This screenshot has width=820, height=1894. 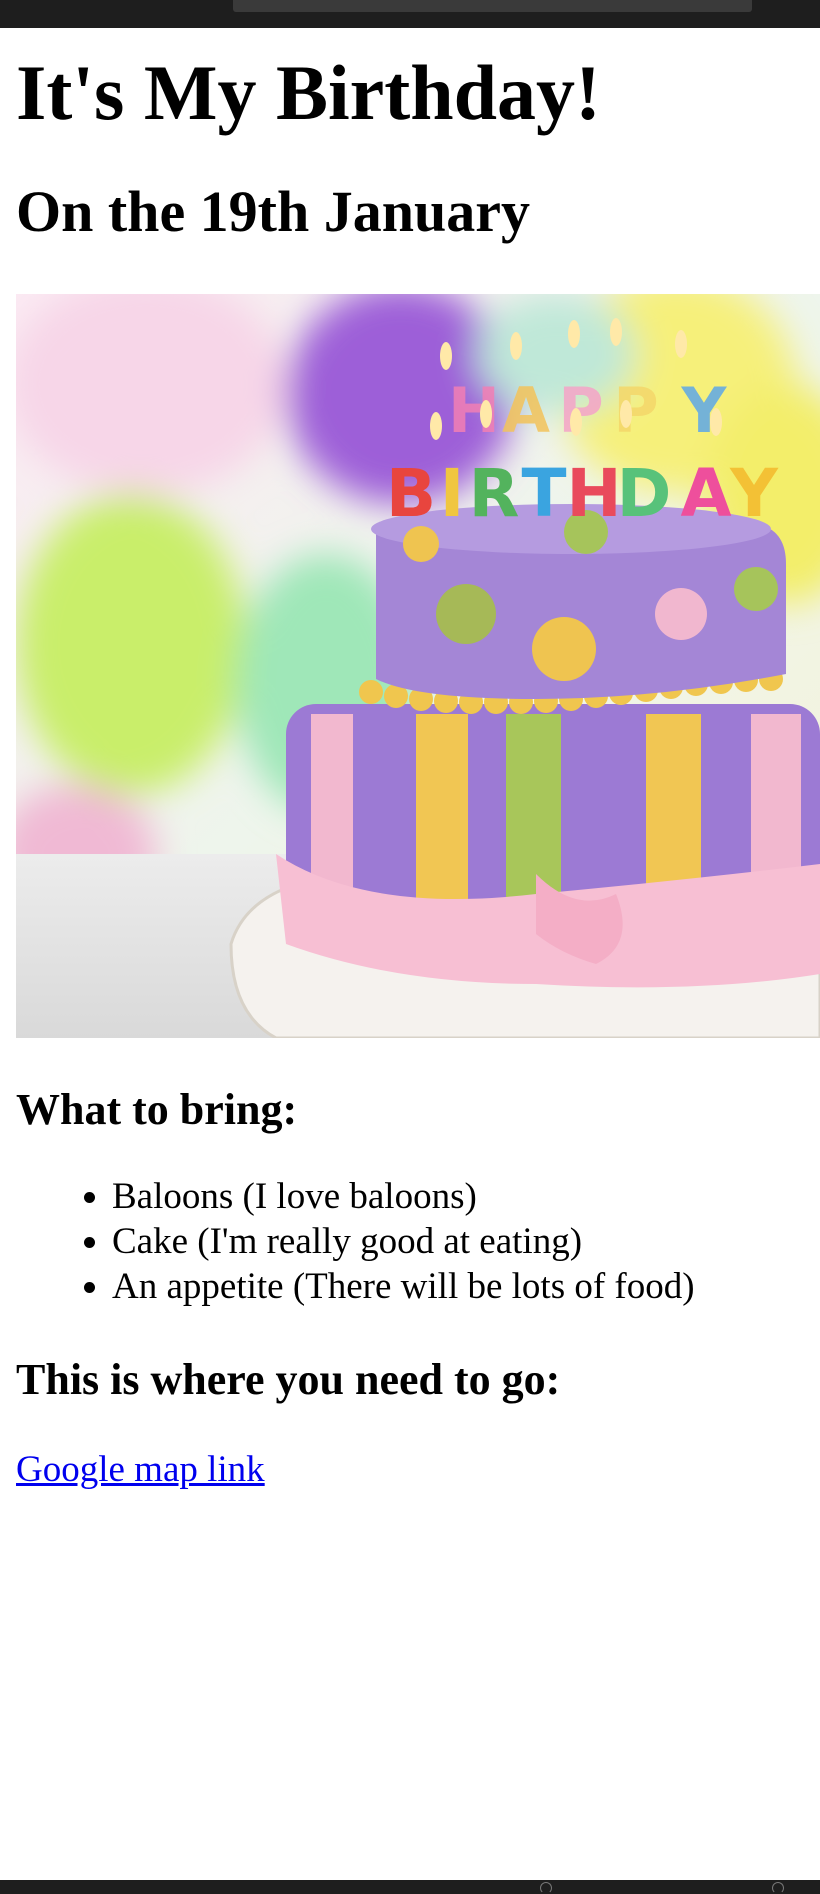 What do you see at coordinates (410, 1887) in the screenshot?
I see `browser-bottom-bar` at bounding box center [410, 1887].